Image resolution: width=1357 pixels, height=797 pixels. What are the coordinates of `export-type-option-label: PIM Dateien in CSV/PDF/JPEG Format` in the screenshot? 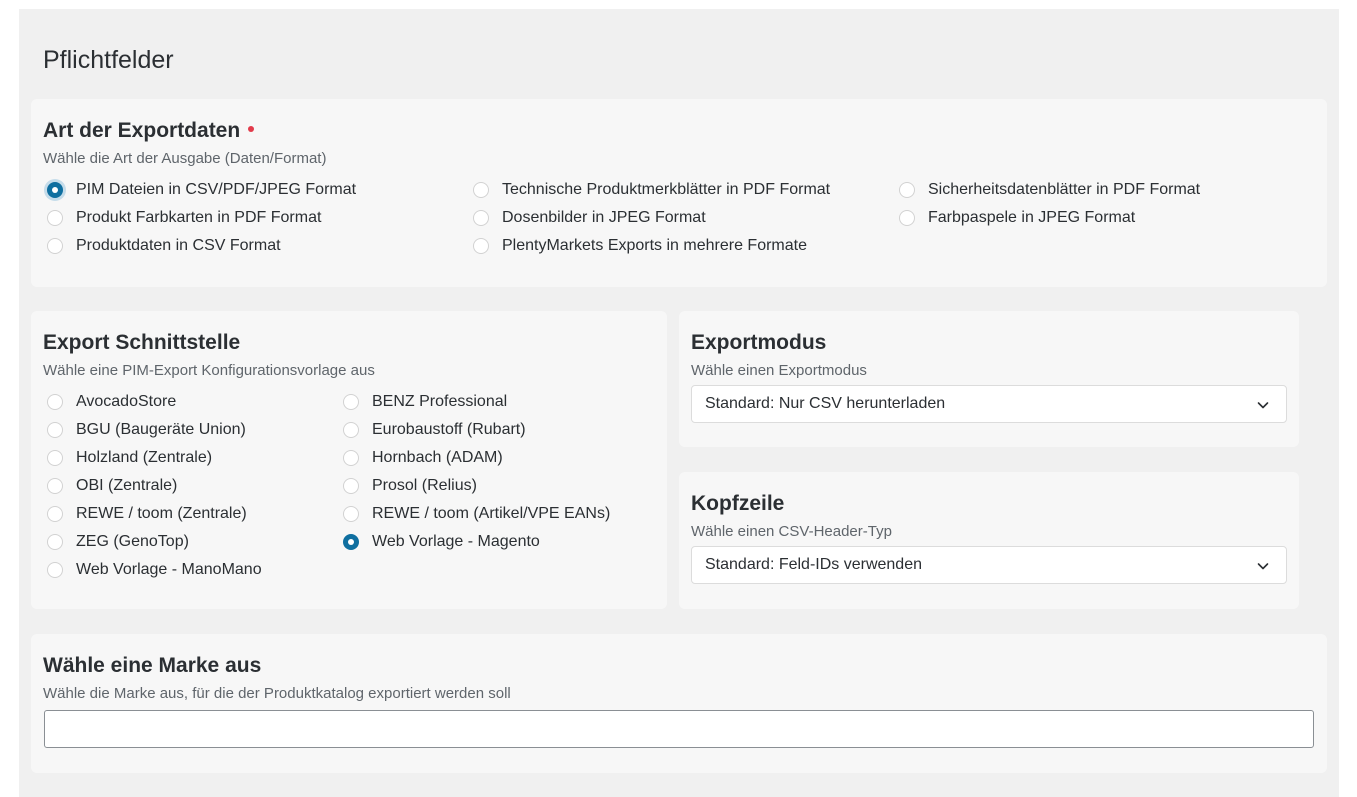 It's located at (216, 189).